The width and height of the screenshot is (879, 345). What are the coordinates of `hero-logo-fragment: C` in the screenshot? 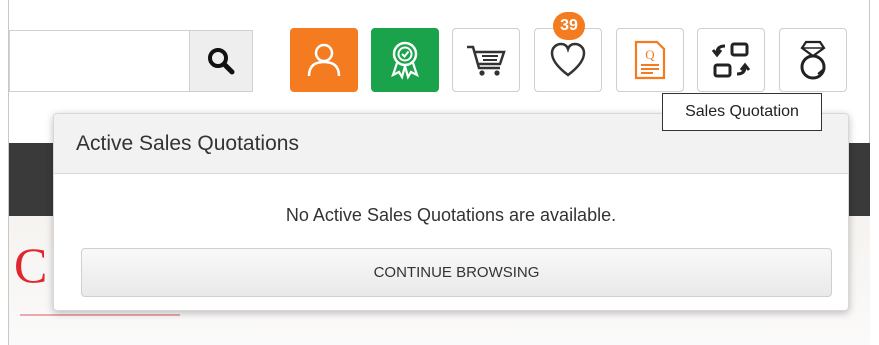 It's located at (31, 265).